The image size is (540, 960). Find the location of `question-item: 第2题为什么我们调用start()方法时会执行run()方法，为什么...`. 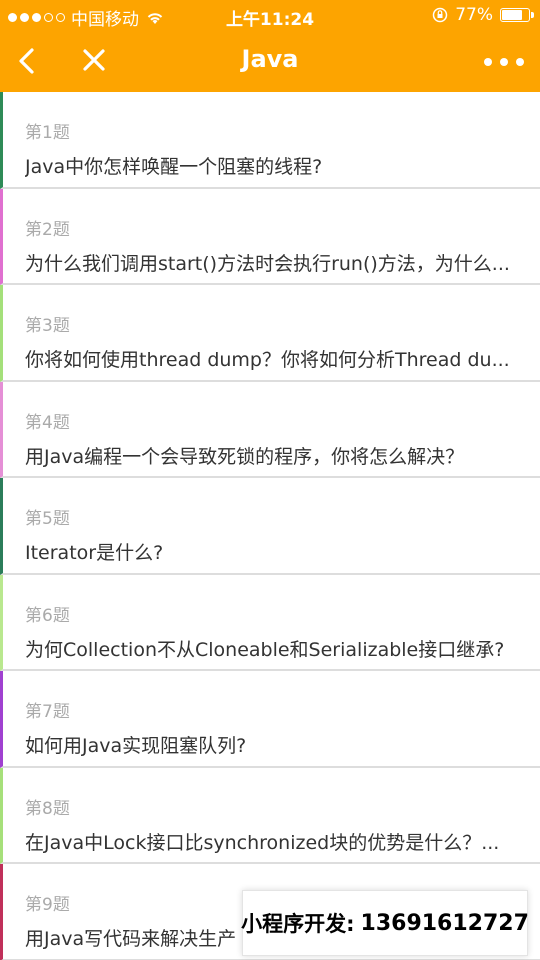

question-item: 第2题为什么我们调用start()方法时会执行run()方法，为什么... is located at coordinates (270, 236).